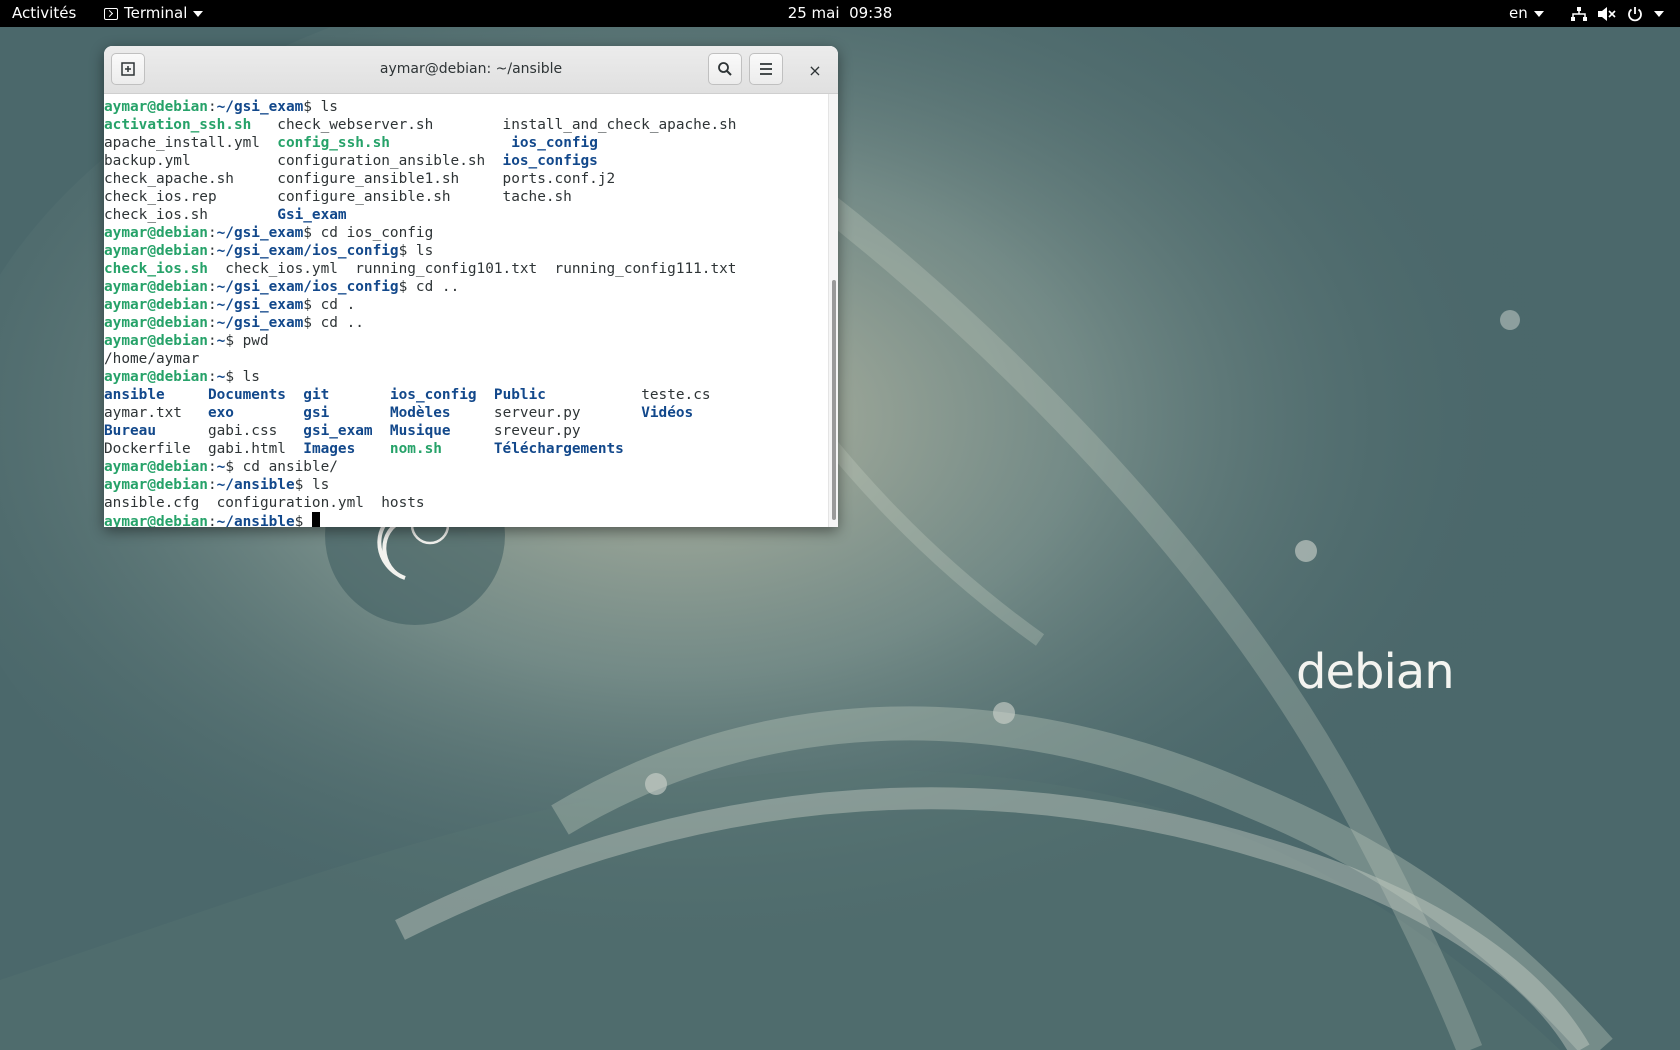 This screenshot has width=1680, height=1050. Describe the element at coordinates (329, 305) in the screenshot. I see `terminal-text: $ cd .` at that location.